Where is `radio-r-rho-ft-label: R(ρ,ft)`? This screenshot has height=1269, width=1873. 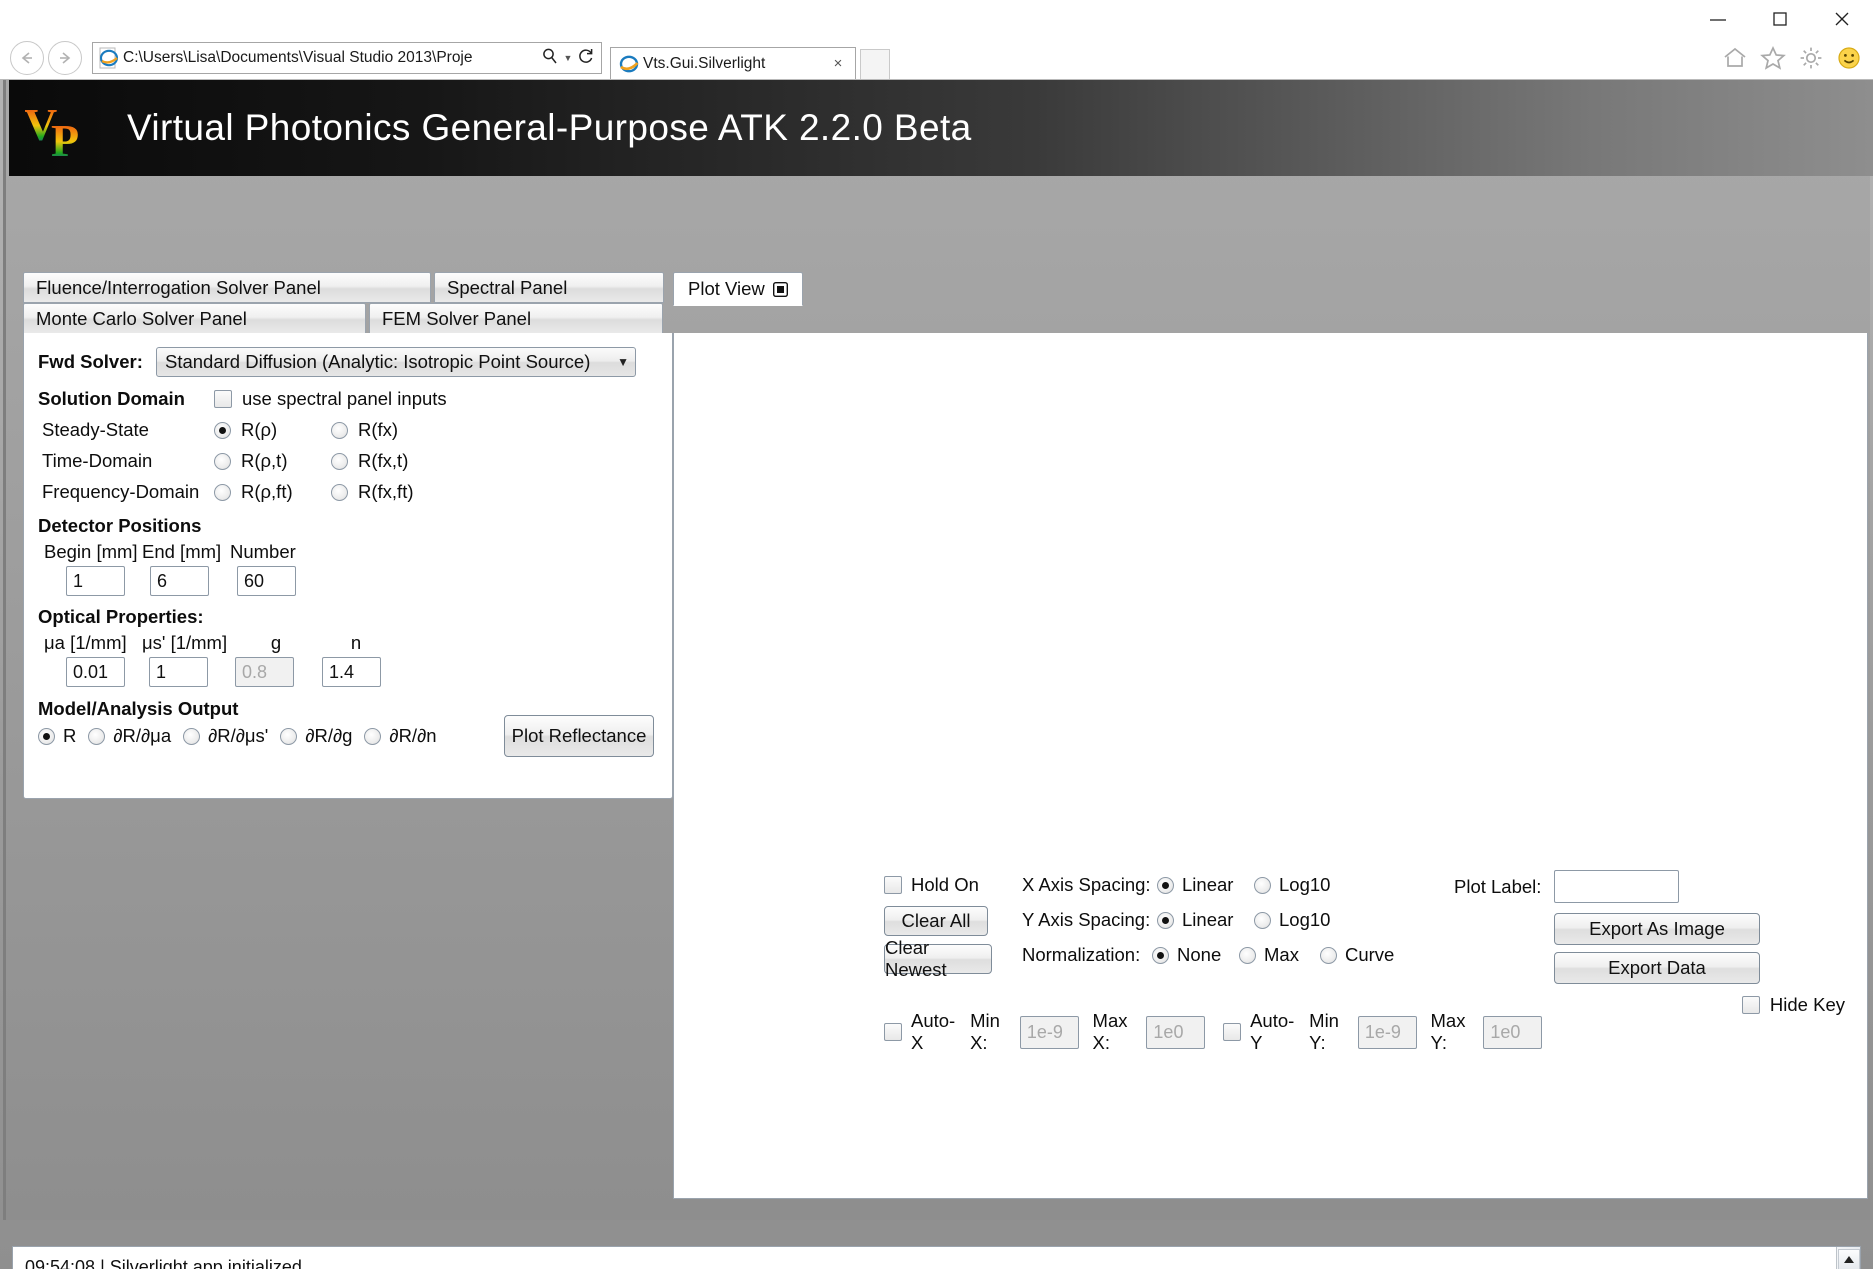 radio-r-rho-ft-label: R(ρ,ft) is located at coordinates (267, 491).